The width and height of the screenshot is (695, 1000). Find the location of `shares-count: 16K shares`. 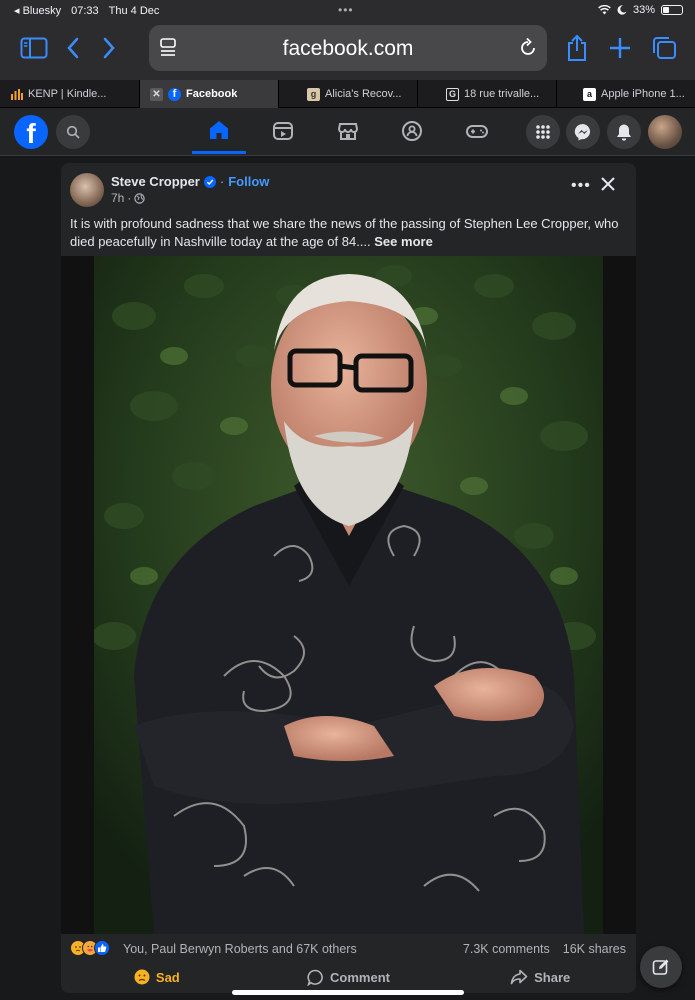

shares-count: 16K shares is located at coordinates (594, 949).